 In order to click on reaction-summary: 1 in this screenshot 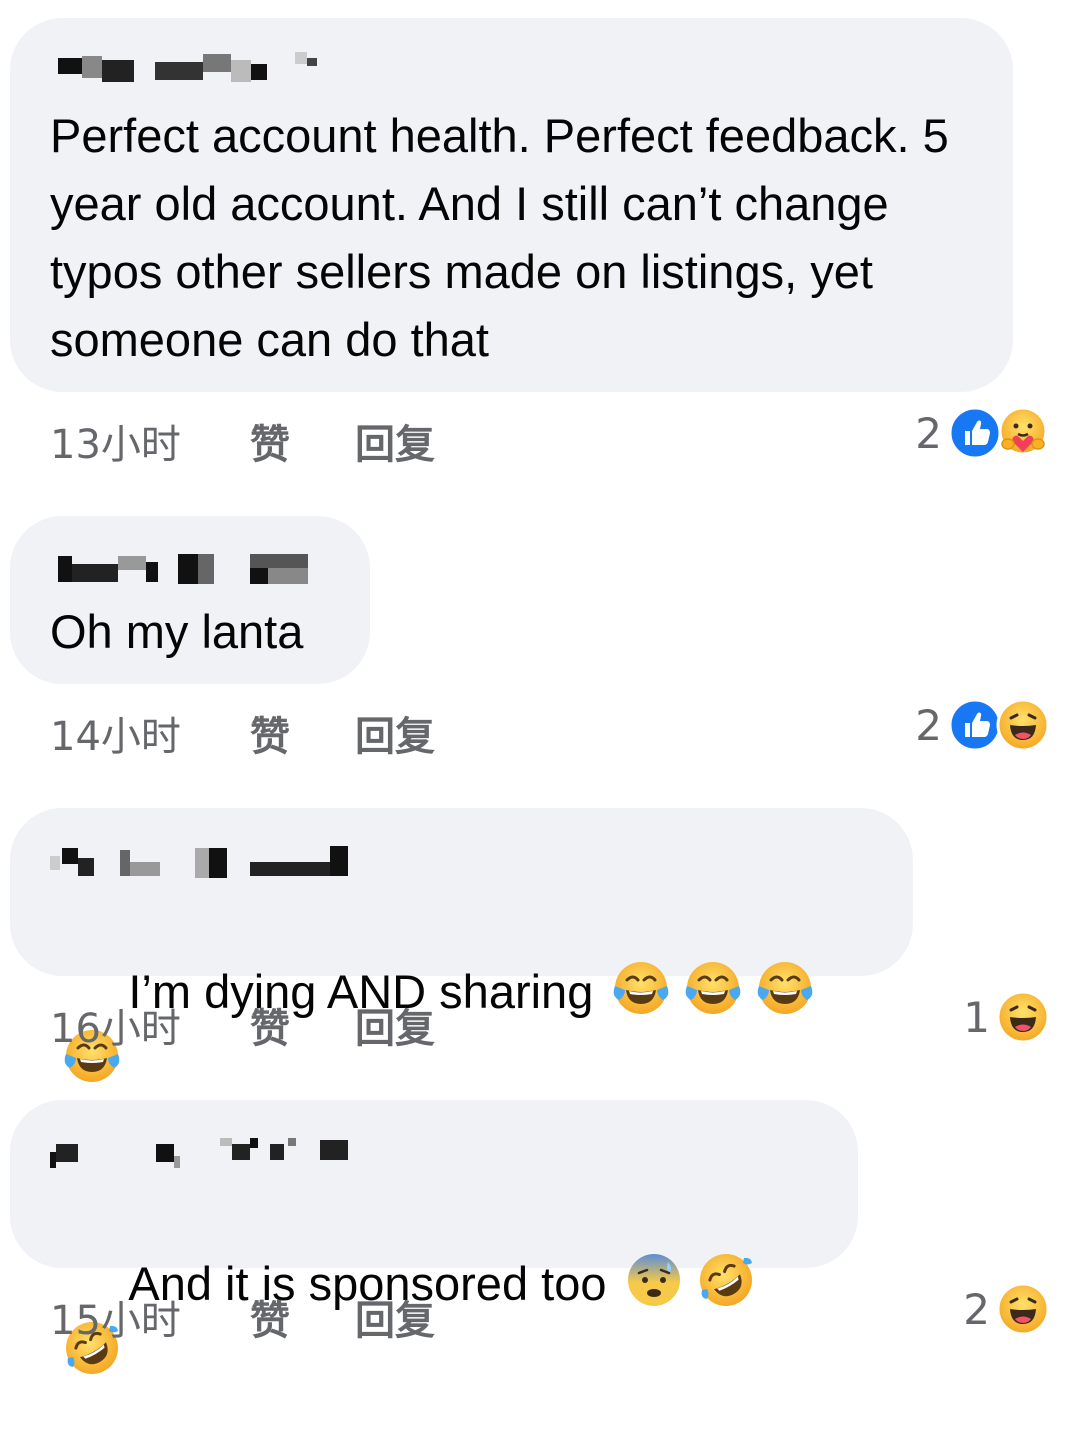, I will do `click(1006, 1017)`.